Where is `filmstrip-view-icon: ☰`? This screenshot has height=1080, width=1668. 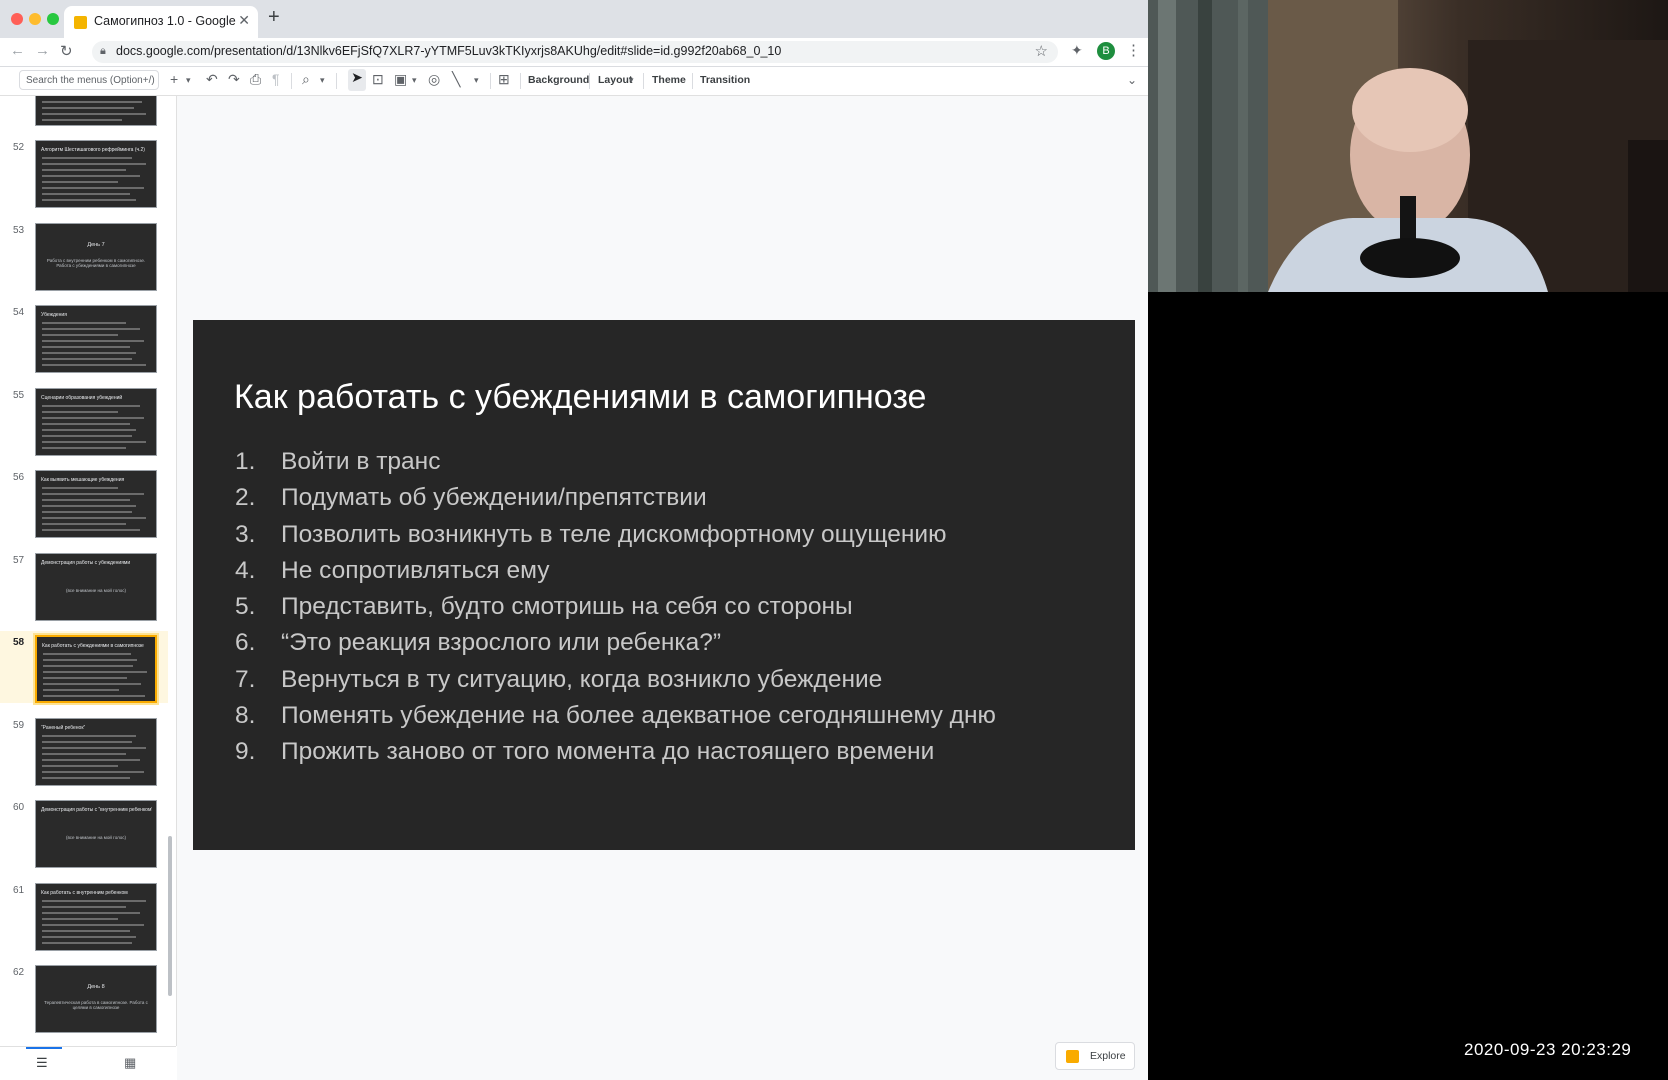 filmstrip-view-icon: ☰ is located at coordinates (42, 1063).